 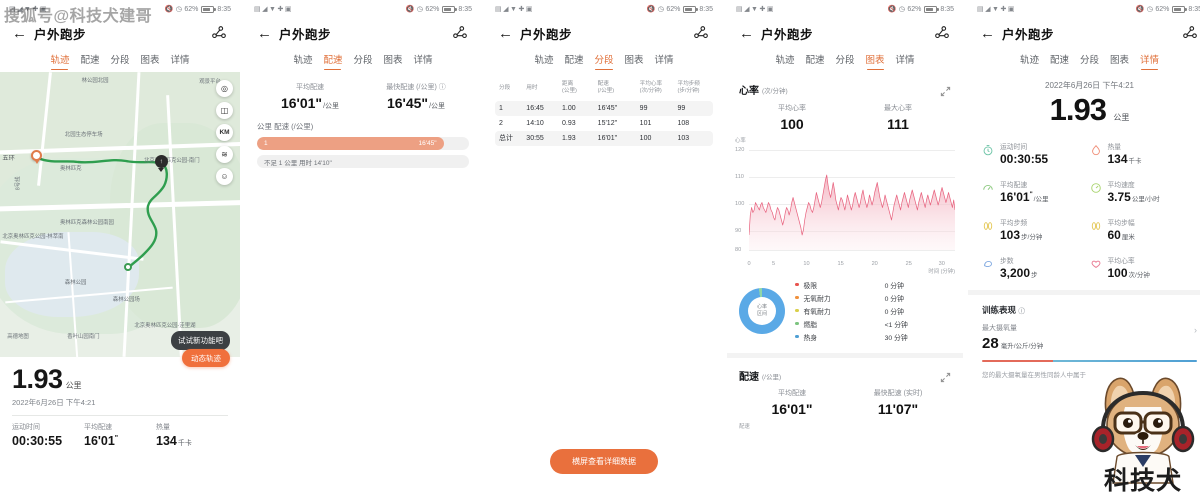 What do you see at coordinates (941, 272) in the screenshot?
I see `x-axis-label: 时间 (分钟)` at bounding box center [941, 272].